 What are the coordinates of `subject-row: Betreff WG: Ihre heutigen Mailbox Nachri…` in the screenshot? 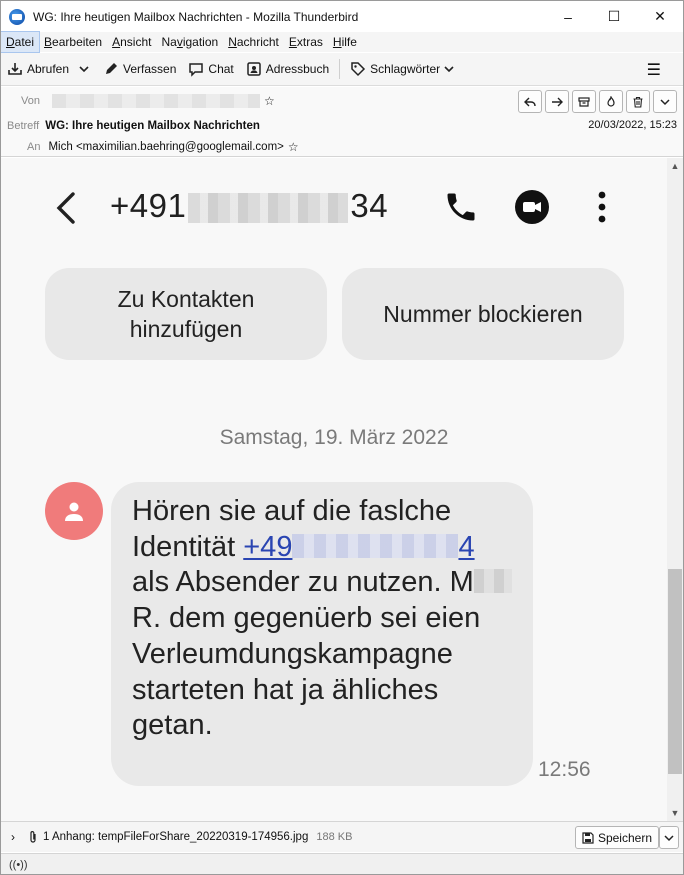 It's located at (133, 126).